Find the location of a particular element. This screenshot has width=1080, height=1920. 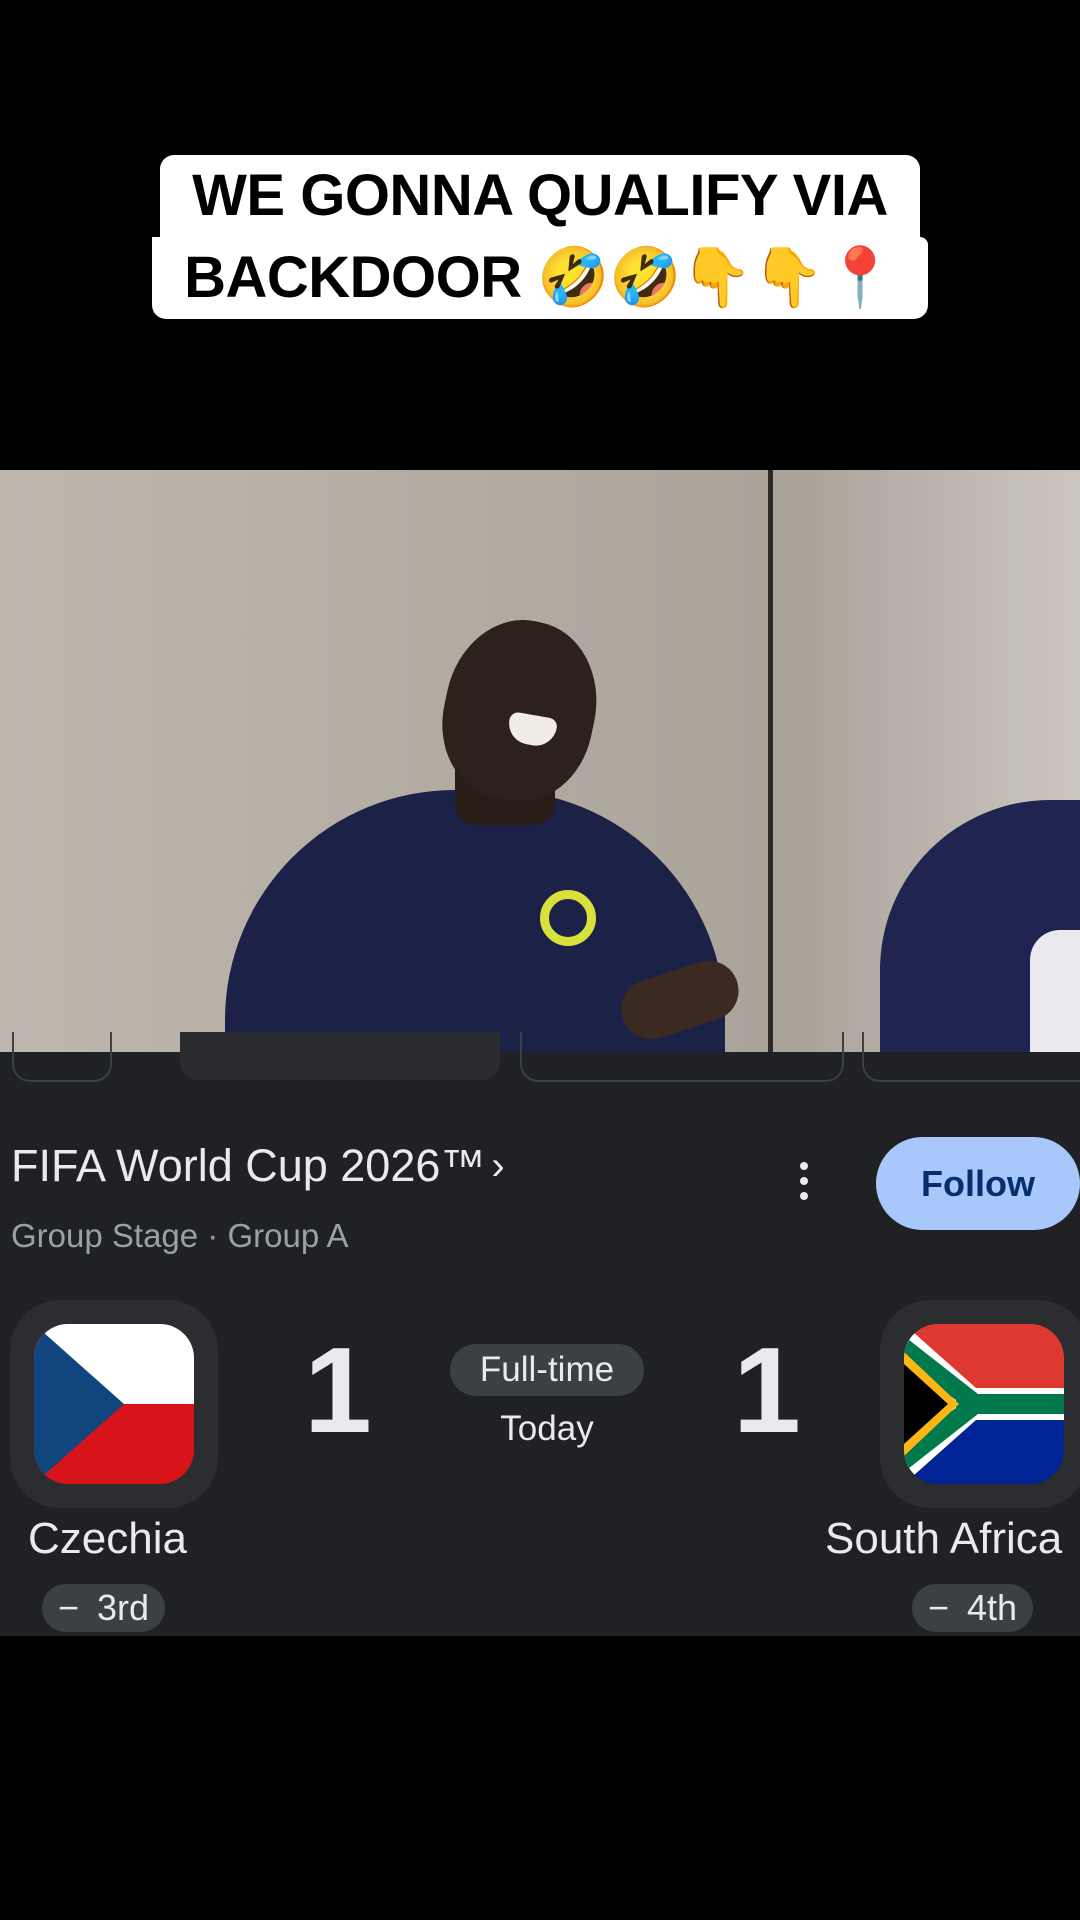

tab-strip is located at coordinates (540, 1057).